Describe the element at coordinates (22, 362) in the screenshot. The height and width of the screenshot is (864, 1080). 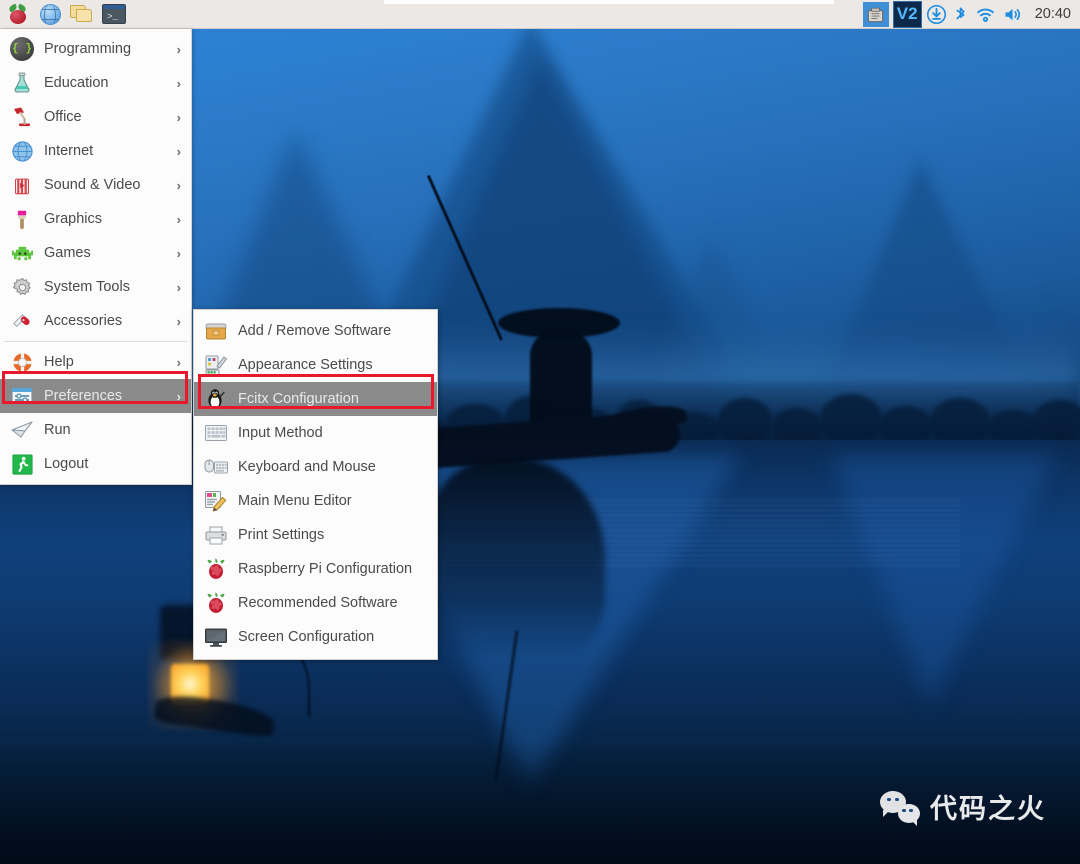
I see `life-ring-icon` at that location.